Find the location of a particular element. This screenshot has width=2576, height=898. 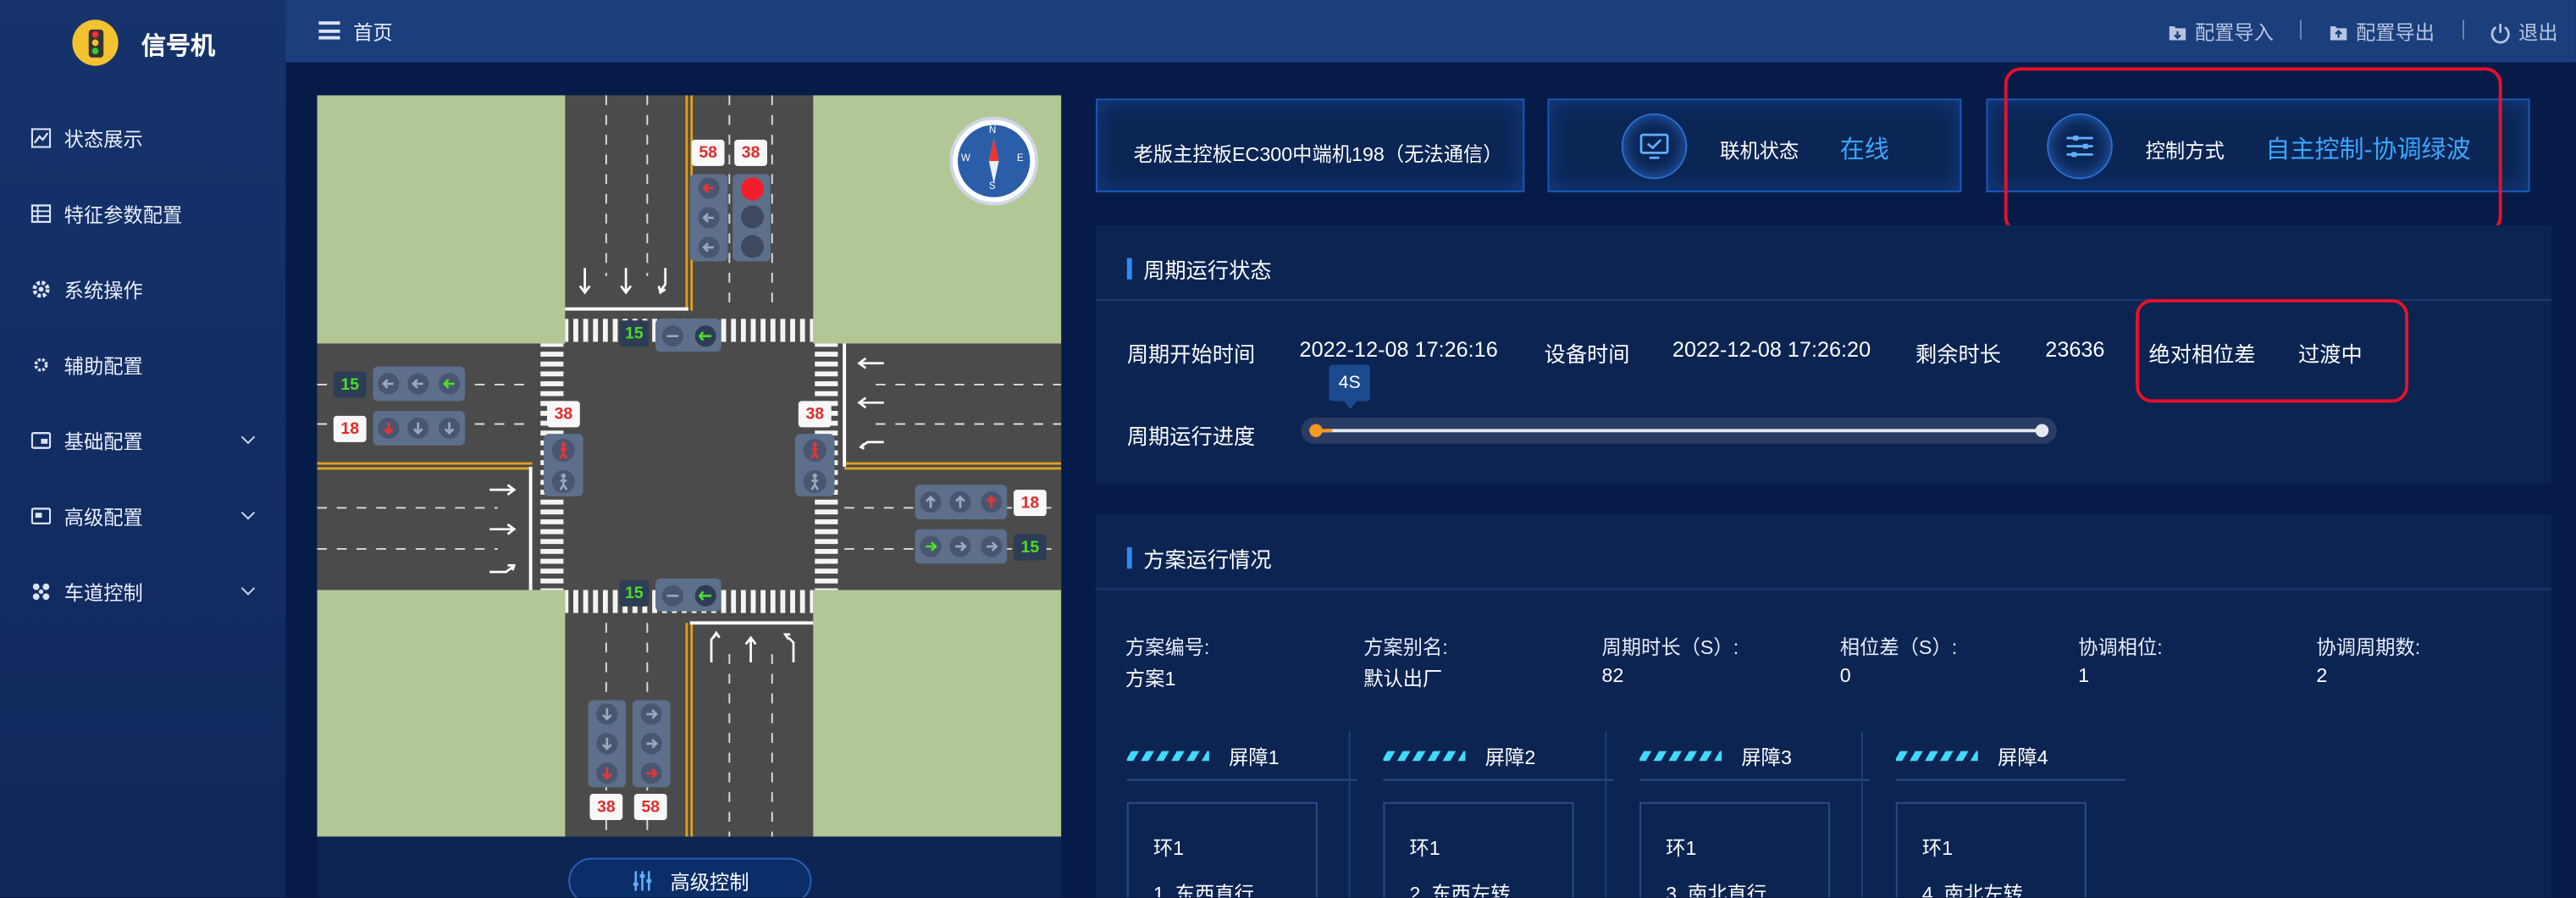

breadcrumb: 首页 is located at coordinates (373, 32).